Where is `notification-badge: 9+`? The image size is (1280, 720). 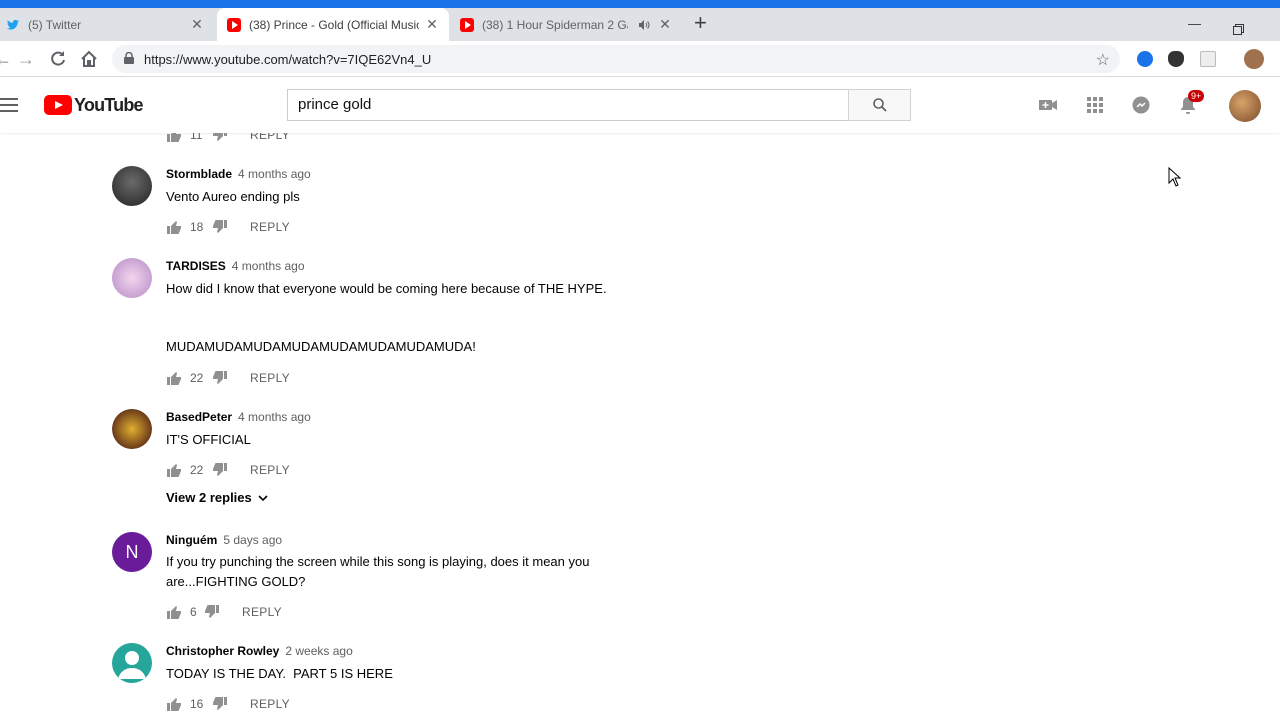
notification-badge: 9+ is located at coordinates (1196, 96).